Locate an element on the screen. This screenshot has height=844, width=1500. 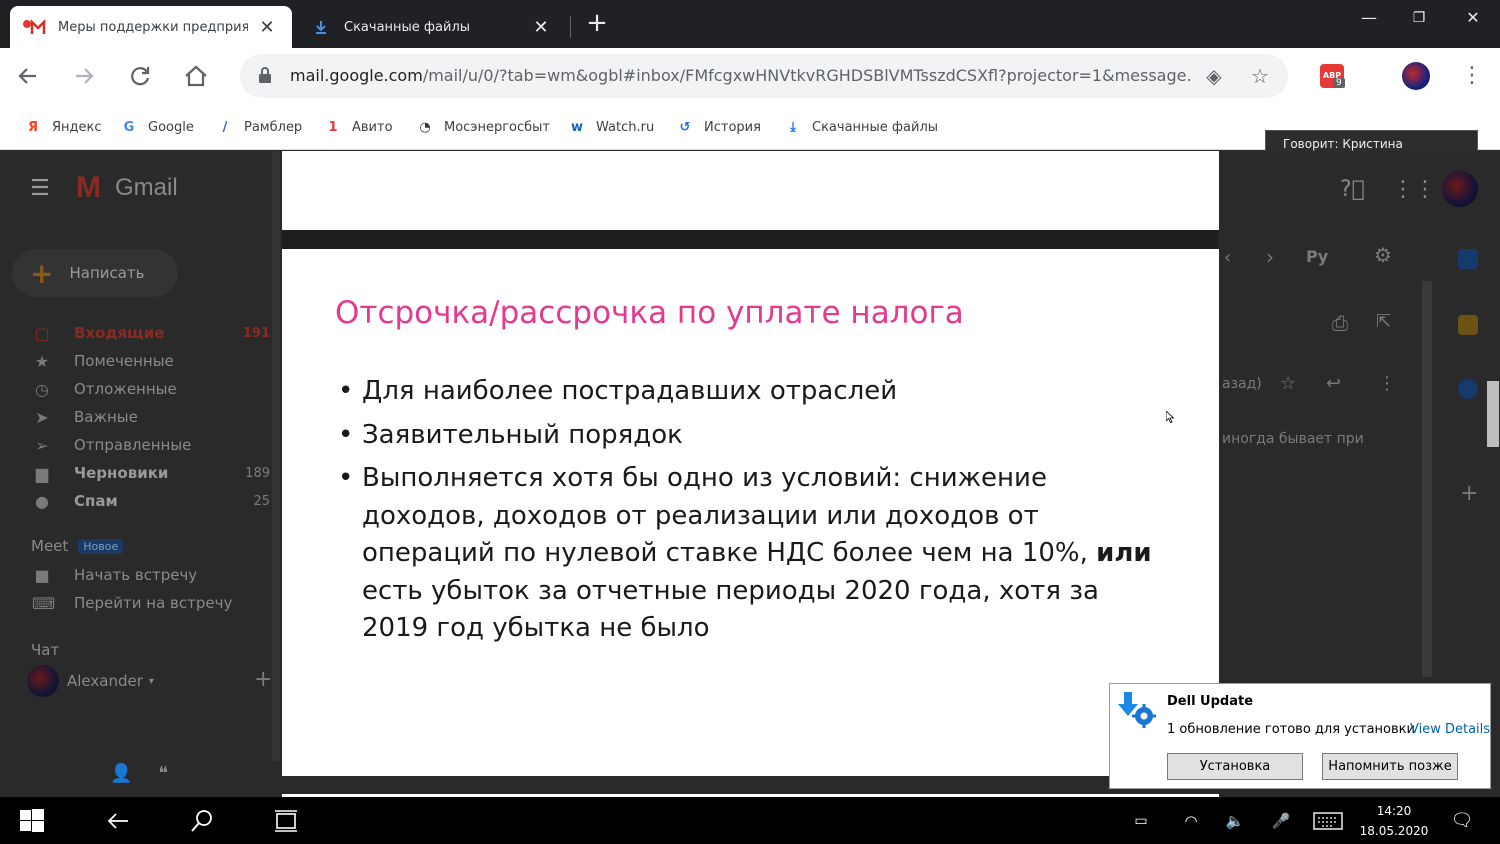
reply-icon: ↩ is located at coordinates (1333, 383).